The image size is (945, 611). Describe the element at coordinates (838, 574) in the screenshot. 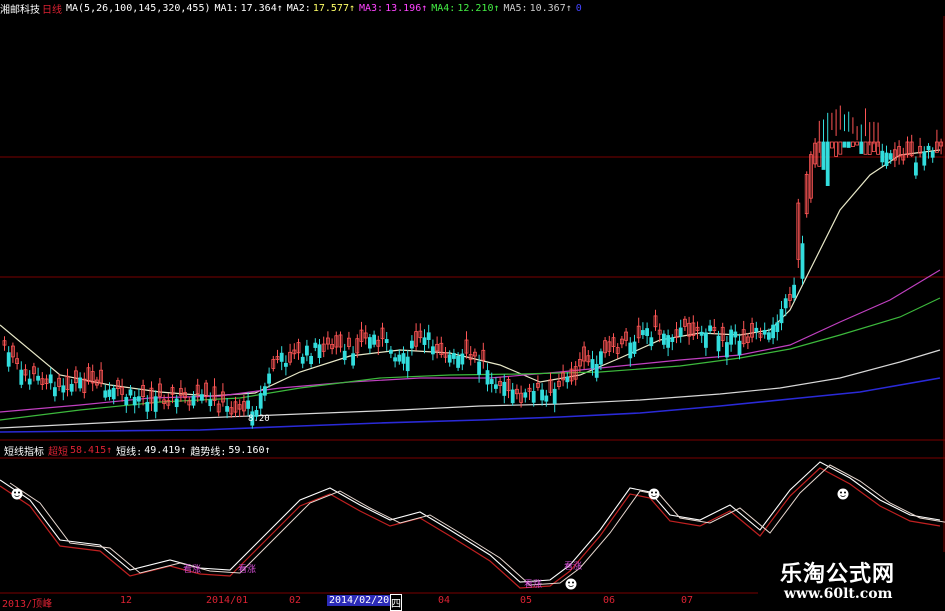

I see `watermark-title: 乐淘公式网` at that location.